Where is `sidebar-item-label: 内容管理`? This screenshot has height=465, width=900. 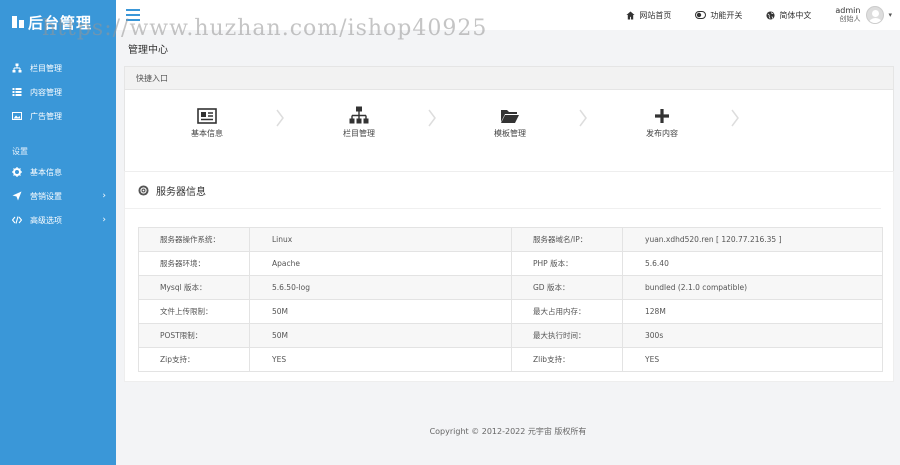
sidebar-item-label: 内容管理 is located at coordinates (46, 92).